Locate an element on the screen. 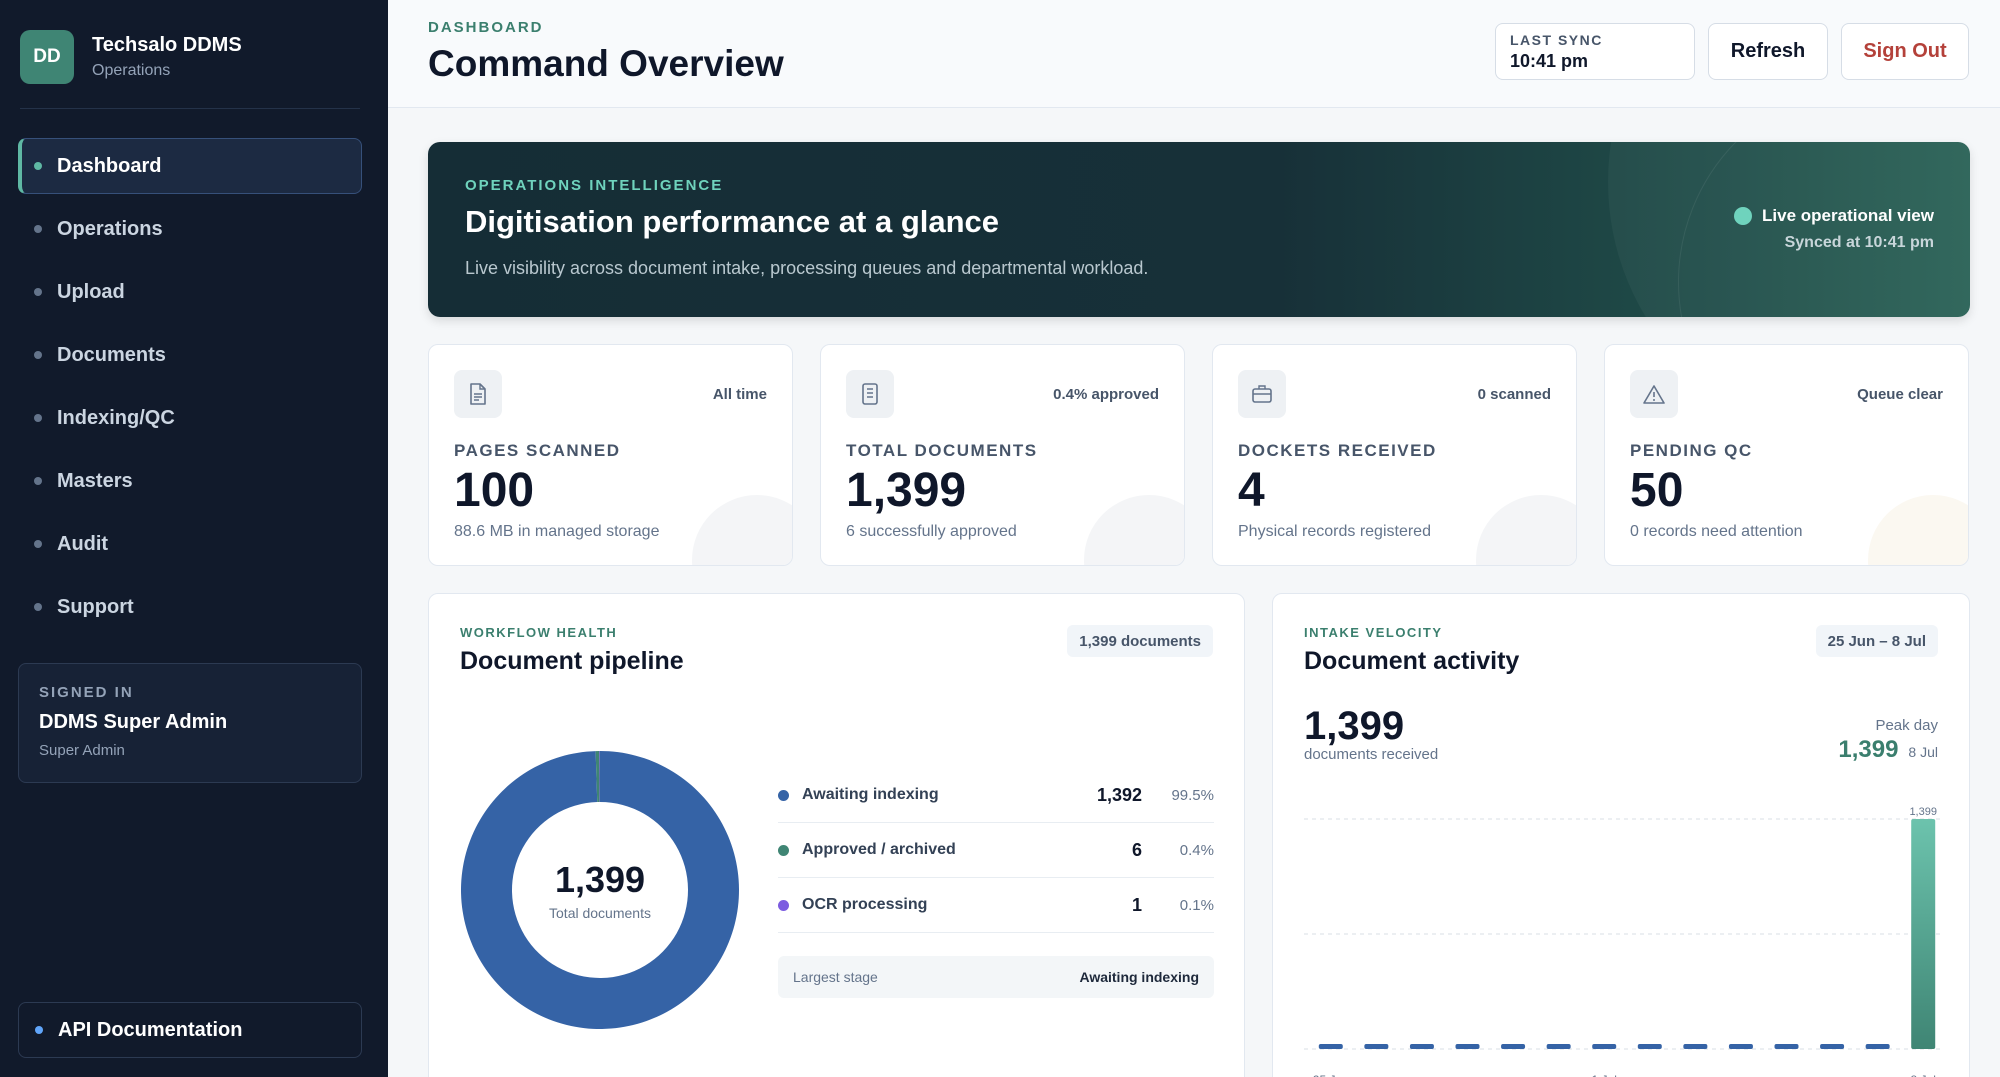 Image resolution: width=2000 pixels, height=1077 pixels. stat-subtext: 88.6 MB in managed storage is located at coordinates (557, 531).